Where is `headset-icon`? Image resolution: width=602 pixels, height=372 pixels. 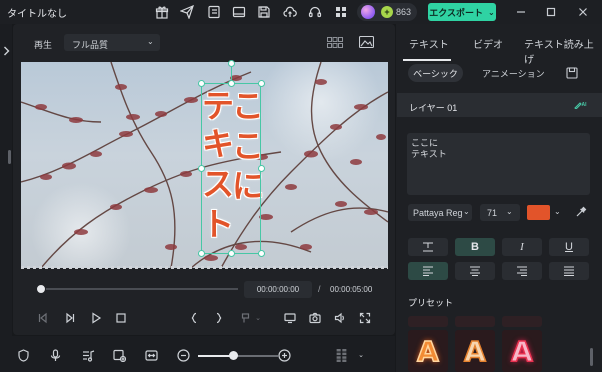 headset-icon is located at coordinates (314, 11).